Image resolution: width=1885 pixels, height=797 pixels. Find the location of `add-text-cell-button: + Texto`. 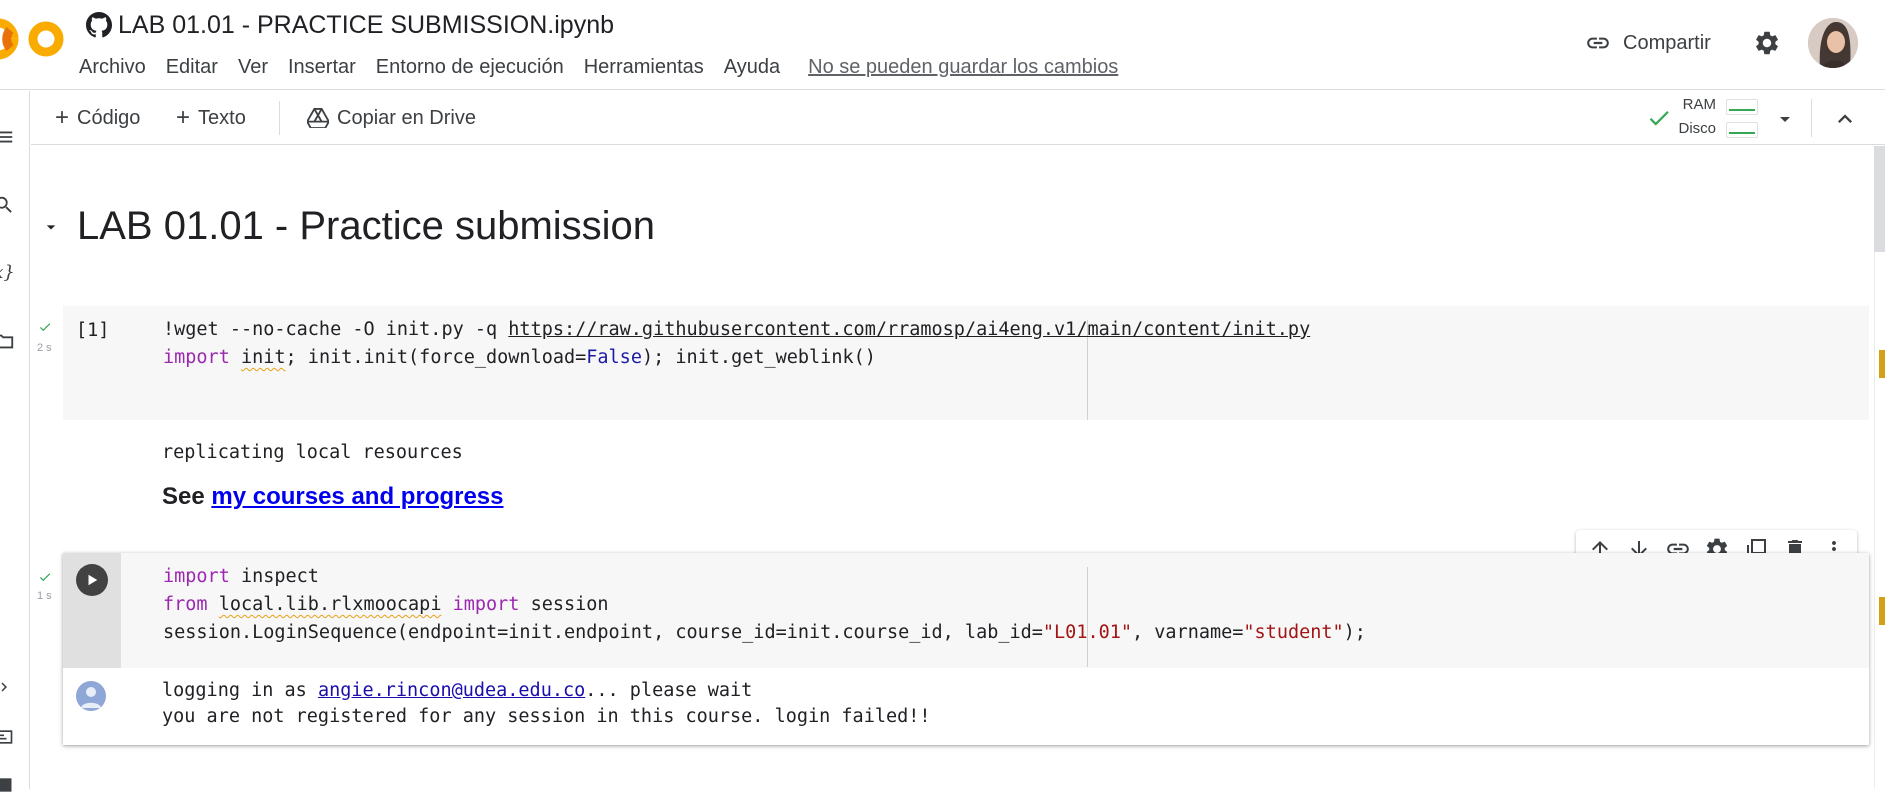

add-text-cell-button: + Texto is located at coordinates (211, 118).